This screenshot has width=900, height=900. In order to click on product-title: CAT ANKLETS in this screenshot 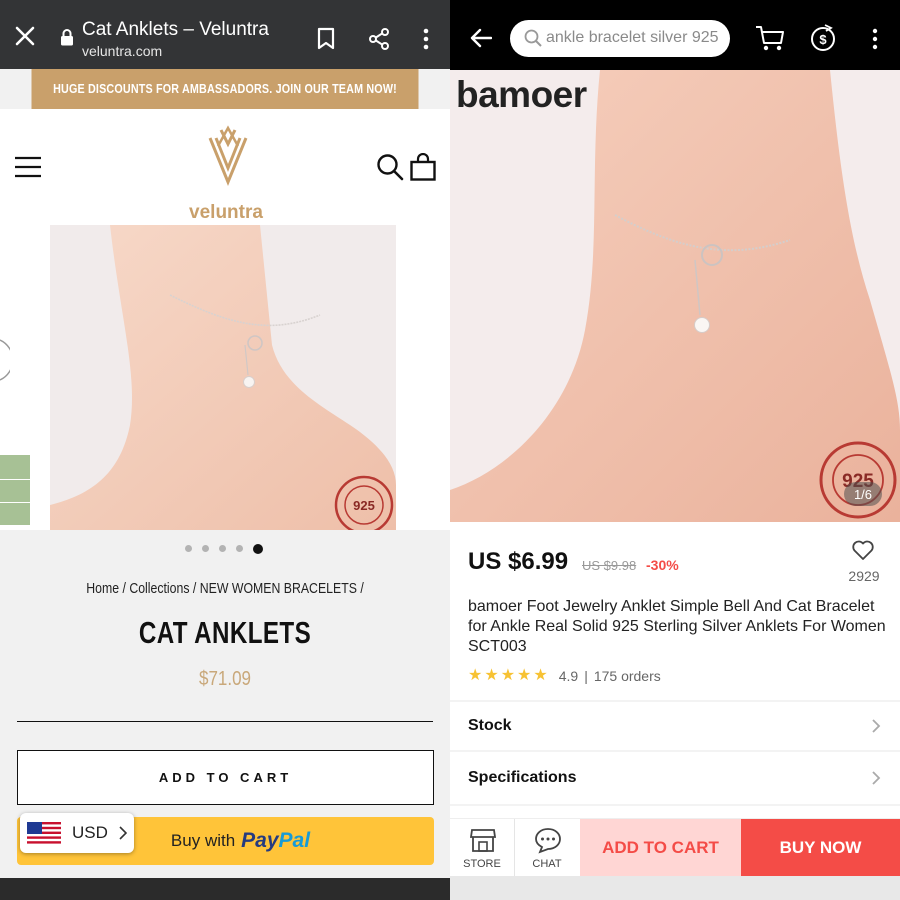, I will do `click(225, 632)`.